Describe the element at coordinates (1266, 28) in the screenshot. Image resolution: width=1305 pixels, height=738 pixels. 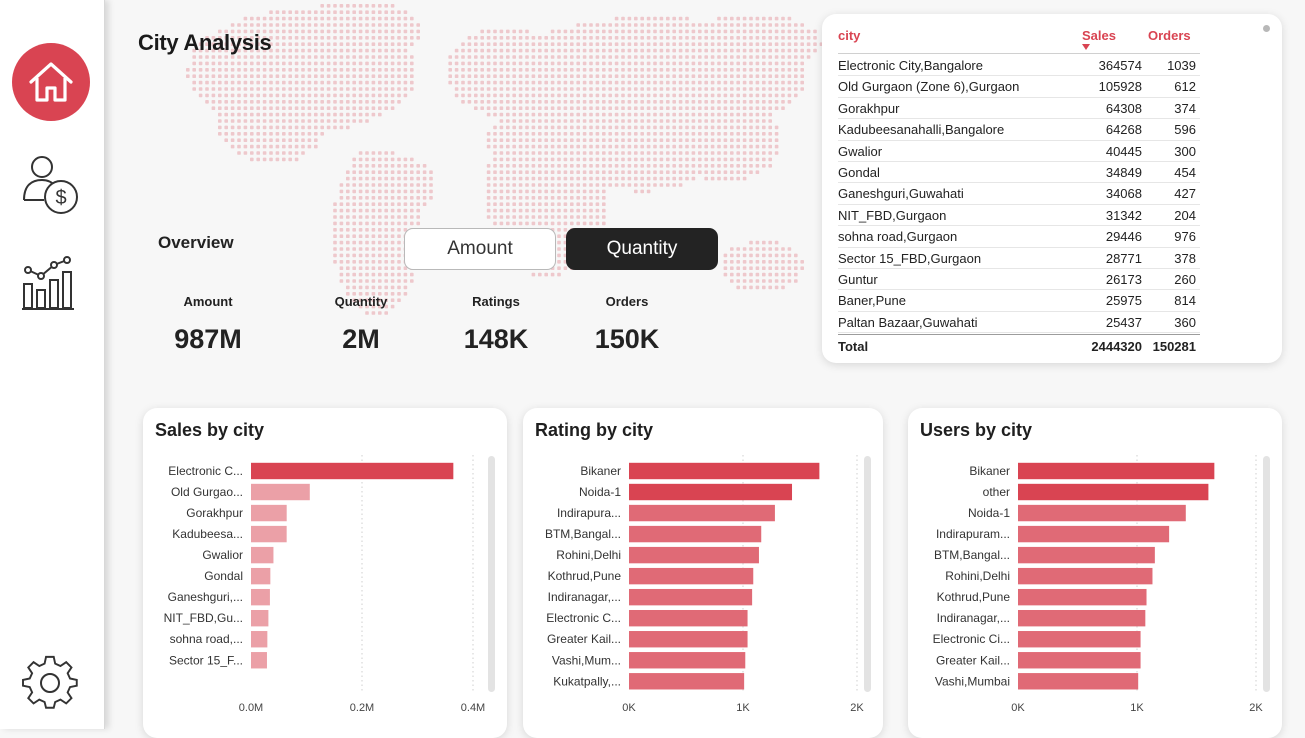
I see `table-scrollbar` at that location.